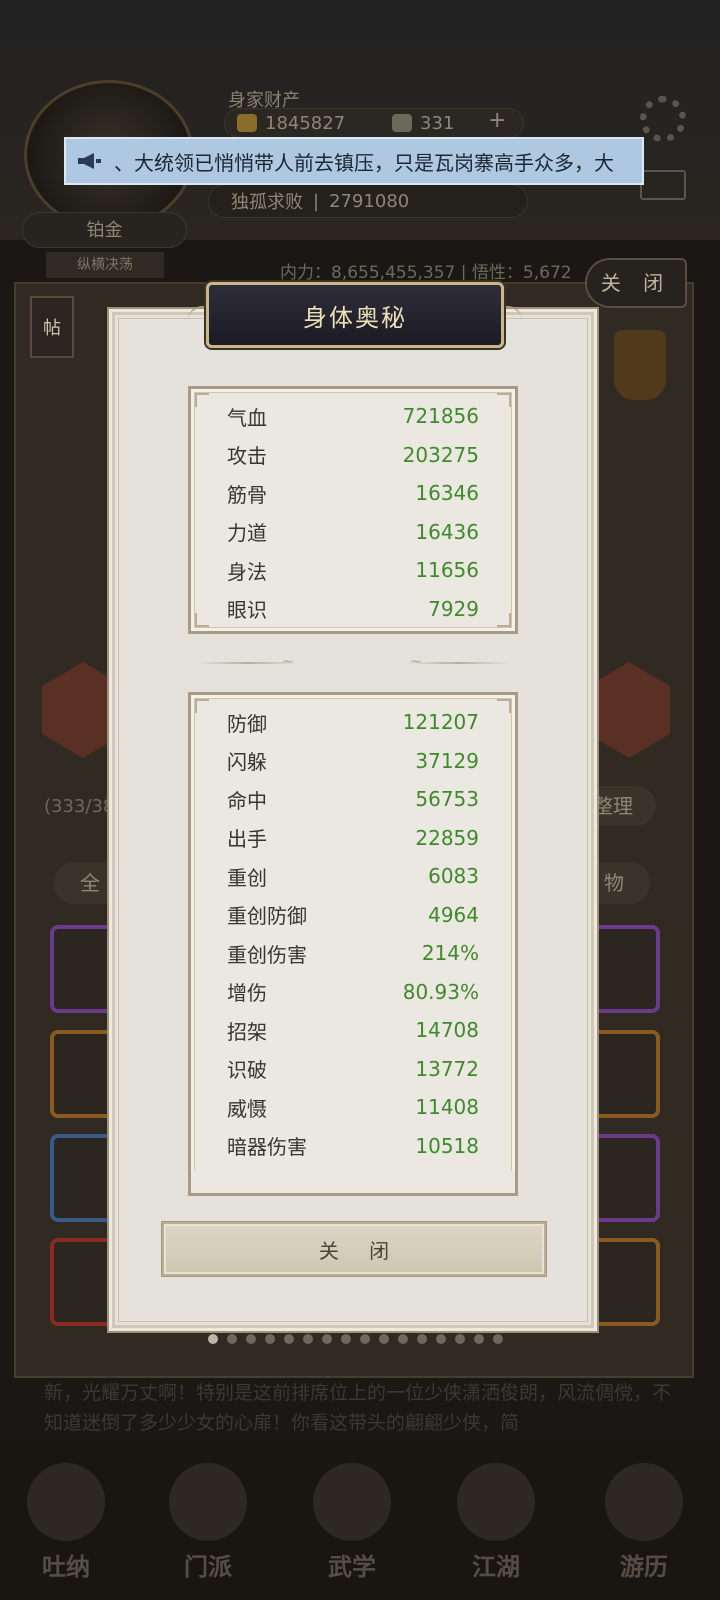 This screenshot has height=1600, width=720. Describe the element at coordinates (453, 876) in the screenshot. I see `stat-value: 6083` at that location.